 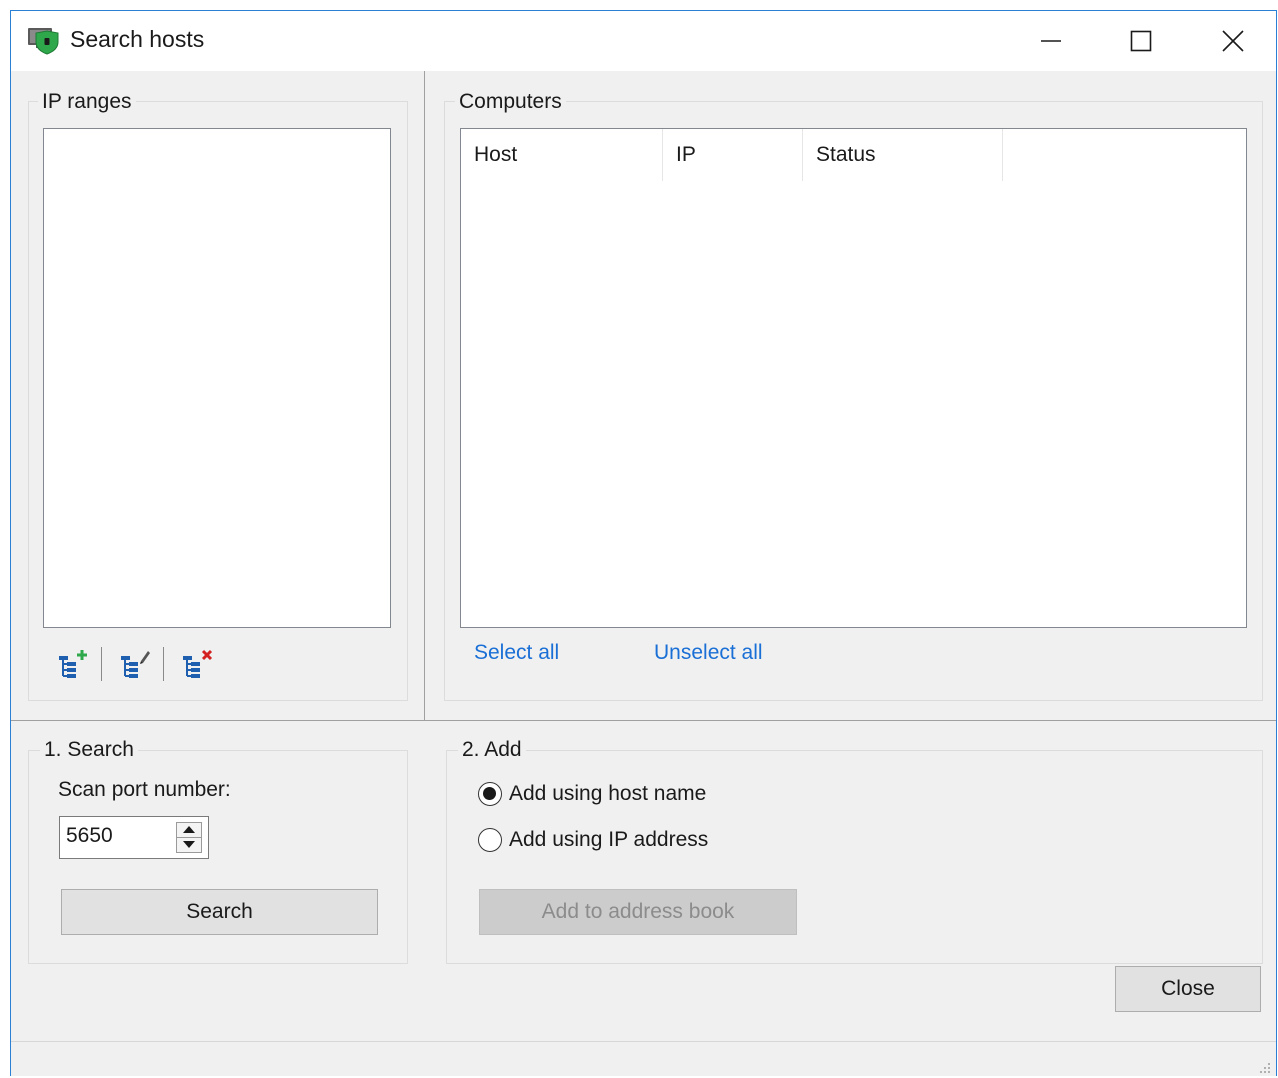 I want to click on tree-add-icon, so click(x=73, y=664).